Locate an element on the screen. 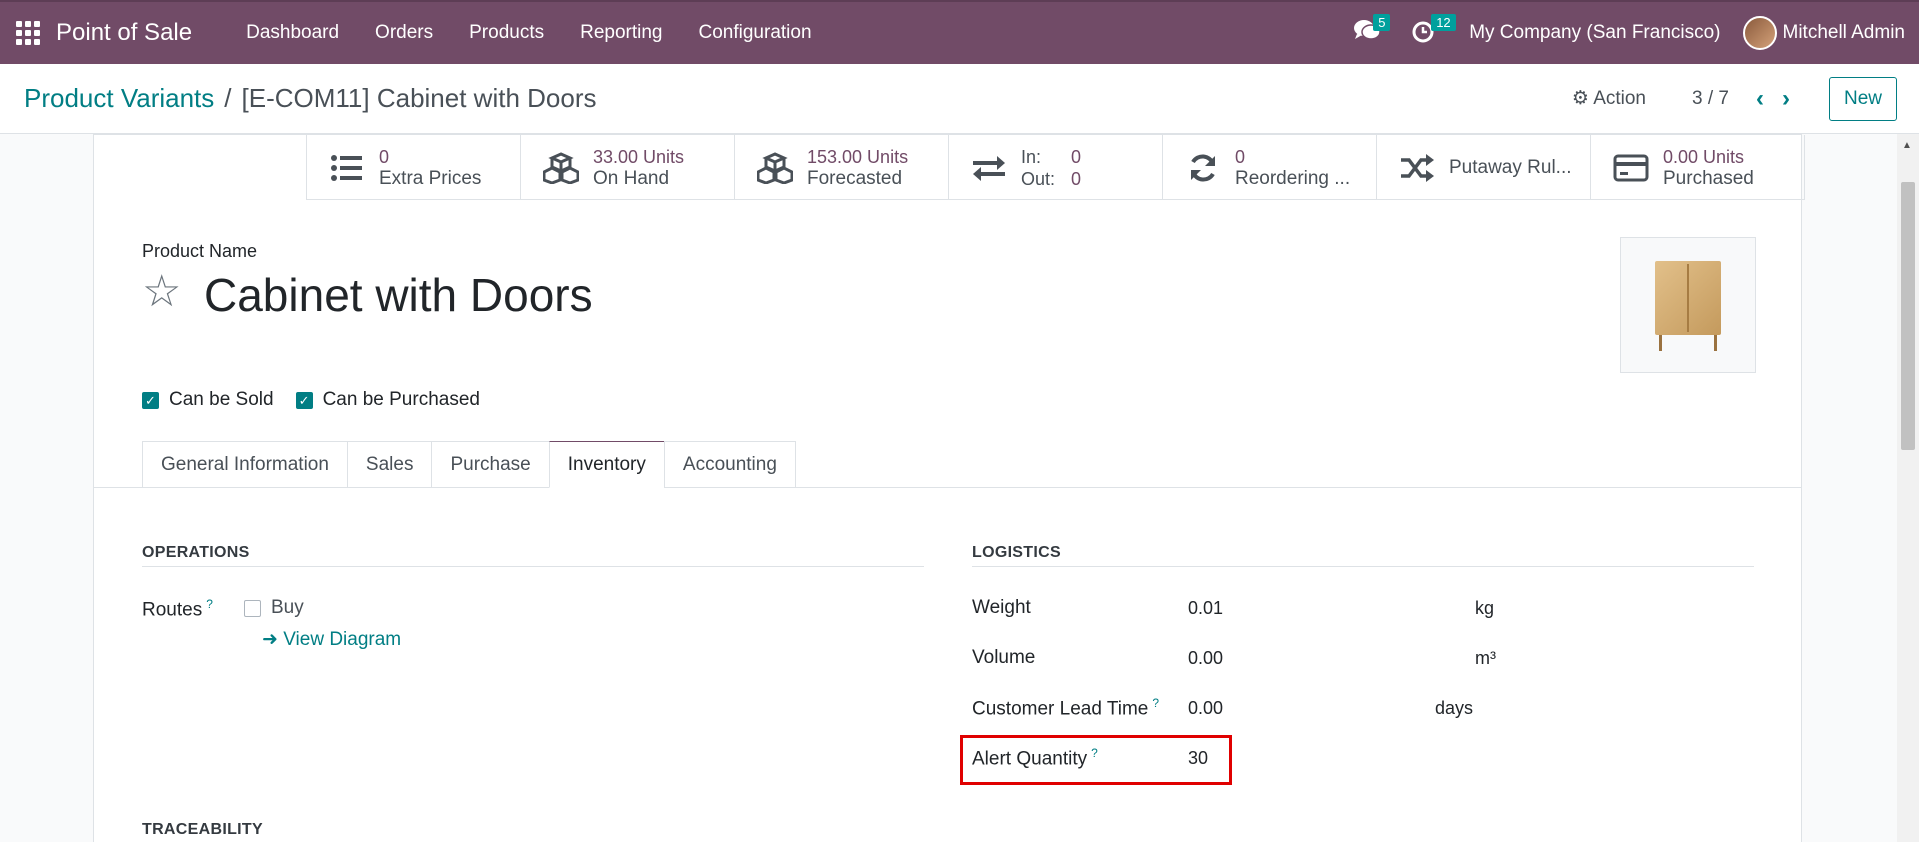  menu-configuration: Configuration is located at coordinates (755, 33).